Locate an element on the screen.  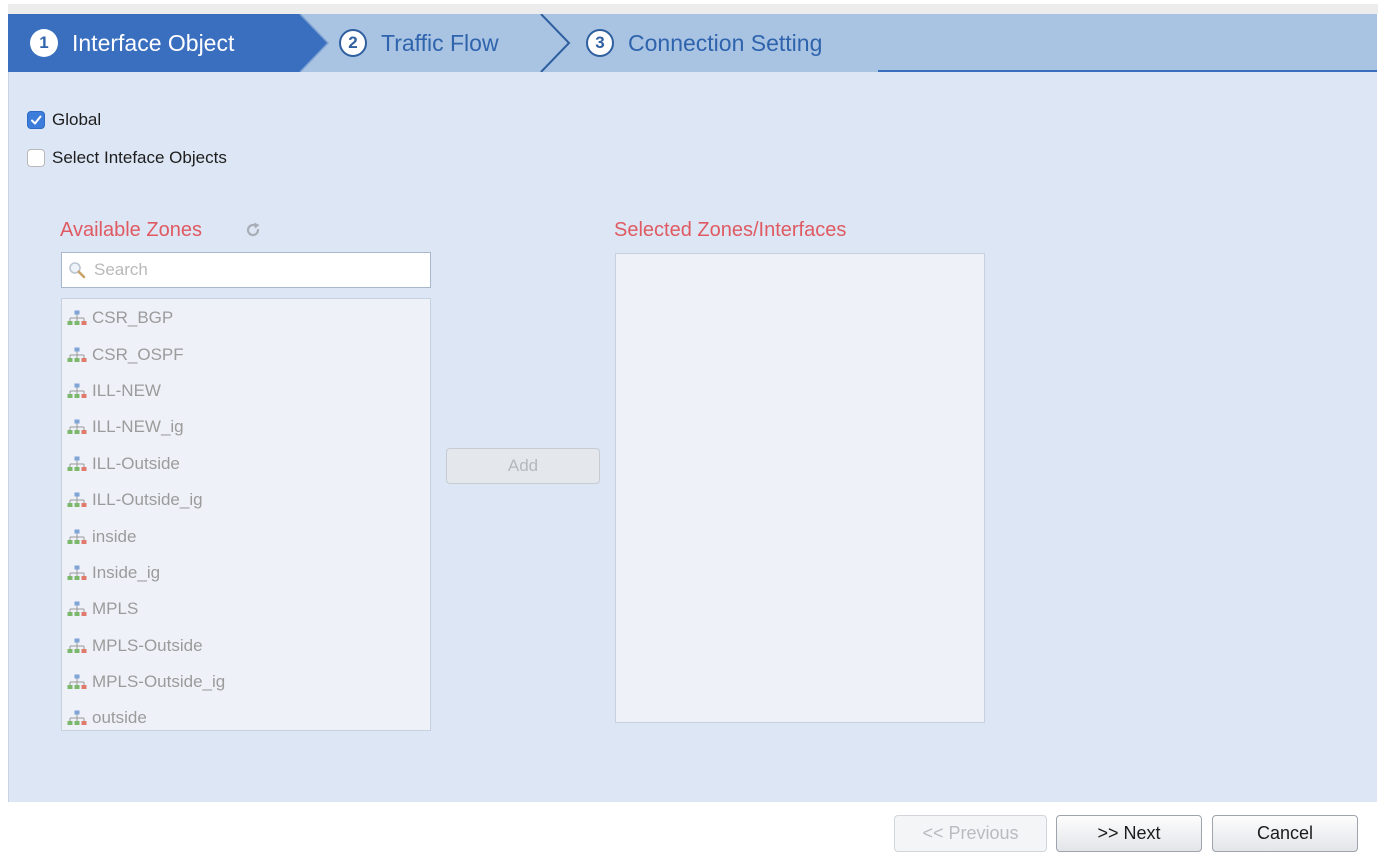
select-interface-objects-option: Select Inteface Objects is located at coordinates (127, 158).